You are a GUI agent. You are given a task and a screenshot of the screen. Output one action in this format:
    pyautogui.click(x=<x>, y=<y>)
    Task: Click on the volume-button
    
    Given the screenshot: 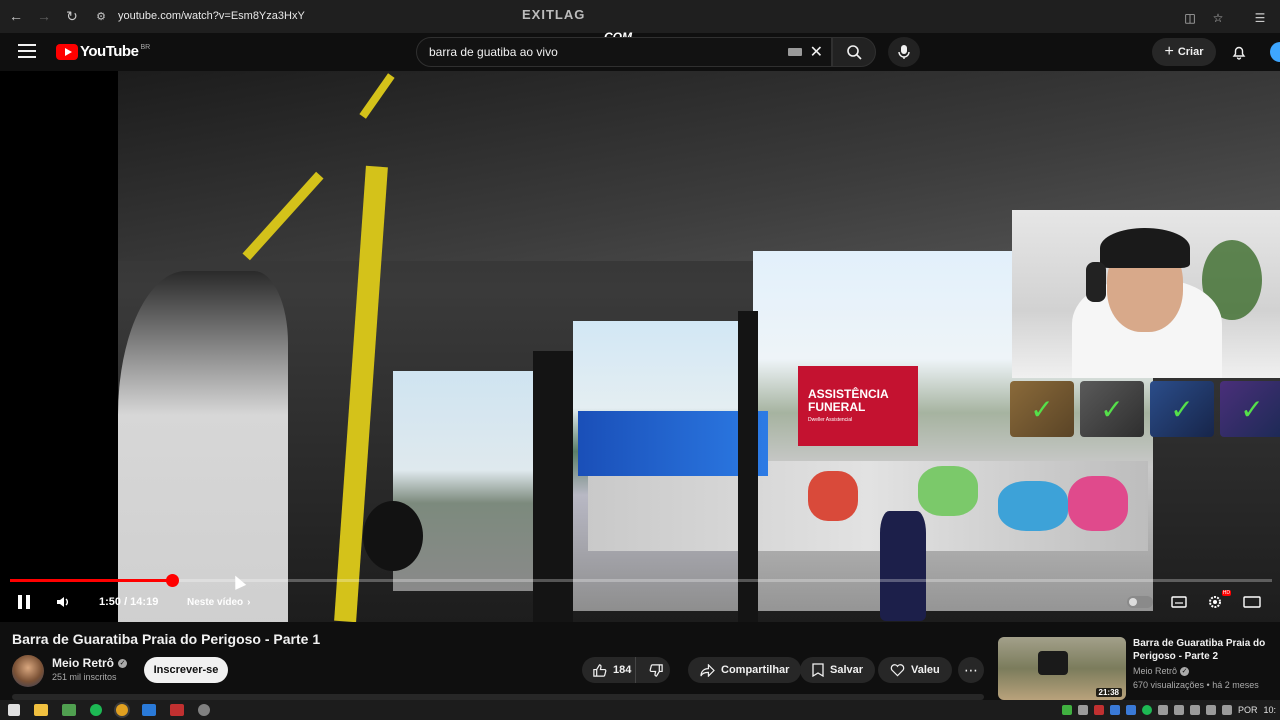 What is the action you would take?
    pyautogui.click(x=63, y=602)
    